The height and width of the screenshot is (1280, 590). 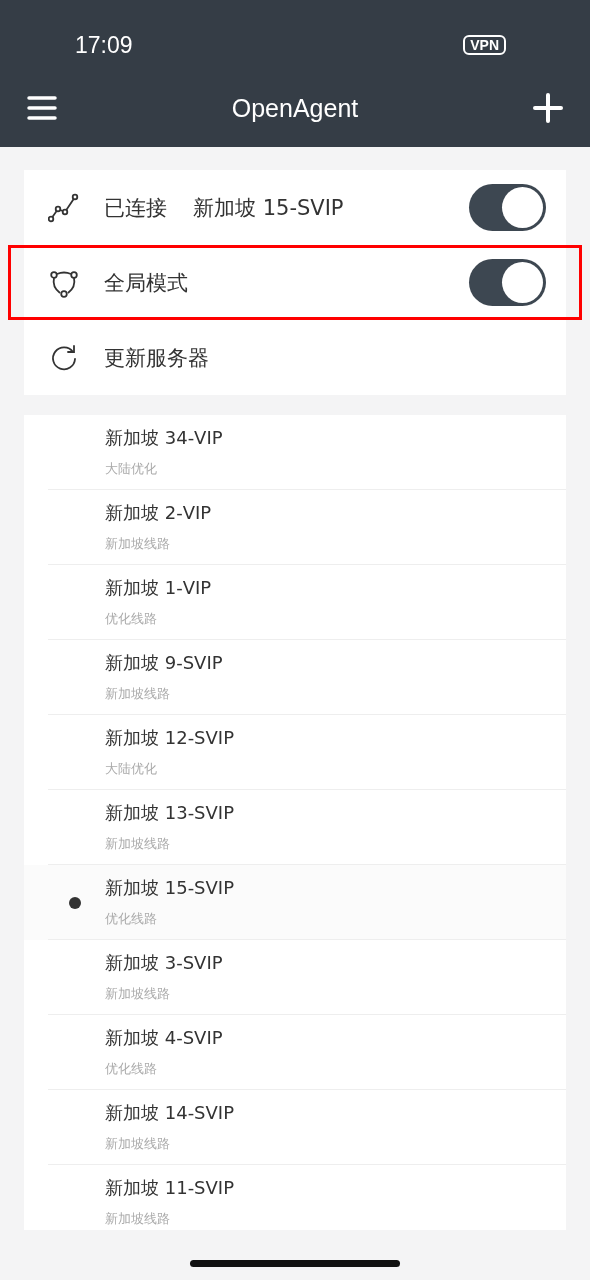 What do you see at coordinates (295, 977) in the screenshot?
I see `server-item: 新加坡 3-SVIP 新加坡线路` at bounding box center [295, 977].